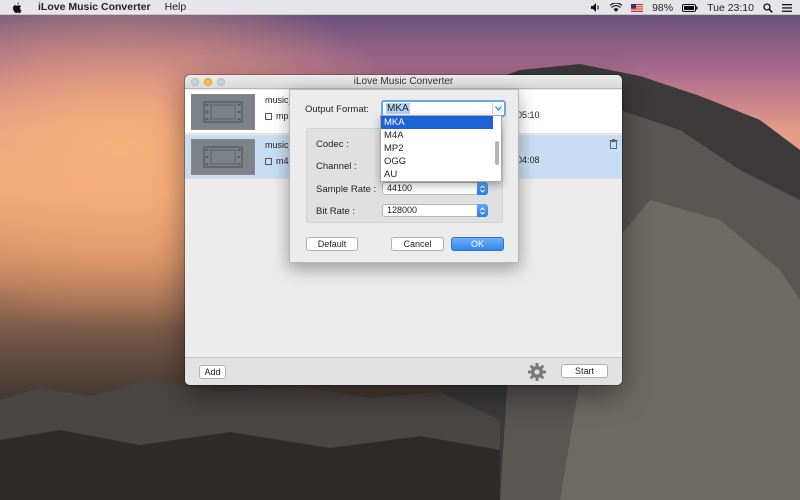 This screenshot has height=500, width=800. Describe the element at coordinates (437, 122) in the screenshot. I see `format-option: MKA` at that location.